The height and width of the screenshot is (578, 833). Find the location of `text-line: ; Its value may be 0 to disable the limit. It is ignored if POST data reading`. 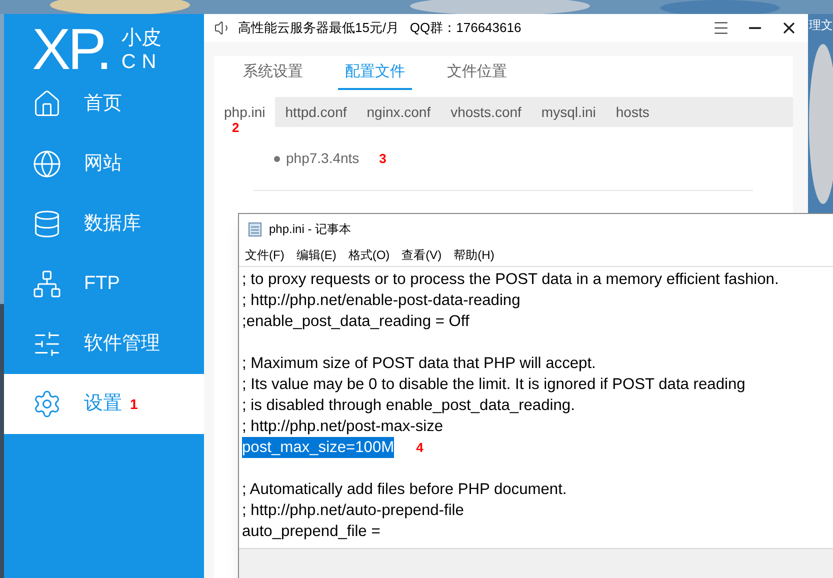

text-line: ; Its value may be 0 to disable the limit. It is ignored if POST data reading is located at coordinates (494, 385).